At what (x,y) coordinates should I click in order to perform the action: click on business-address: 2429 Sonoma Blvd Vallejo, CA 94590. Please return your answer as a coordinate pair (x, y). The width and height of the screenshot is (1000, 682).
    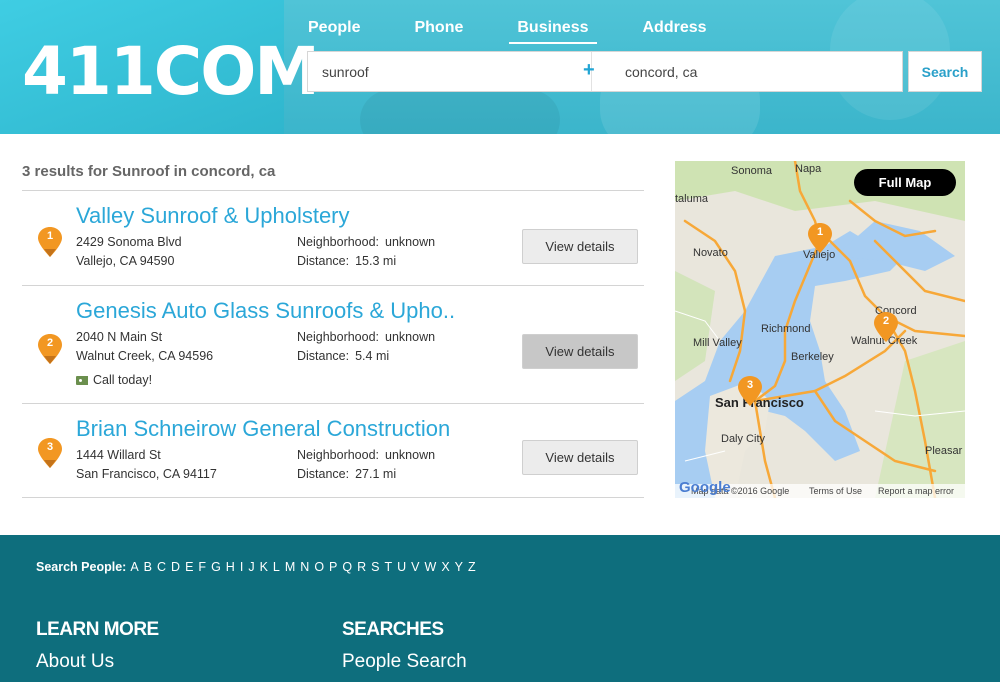
    Looking at the image, I should click on (129, 252).